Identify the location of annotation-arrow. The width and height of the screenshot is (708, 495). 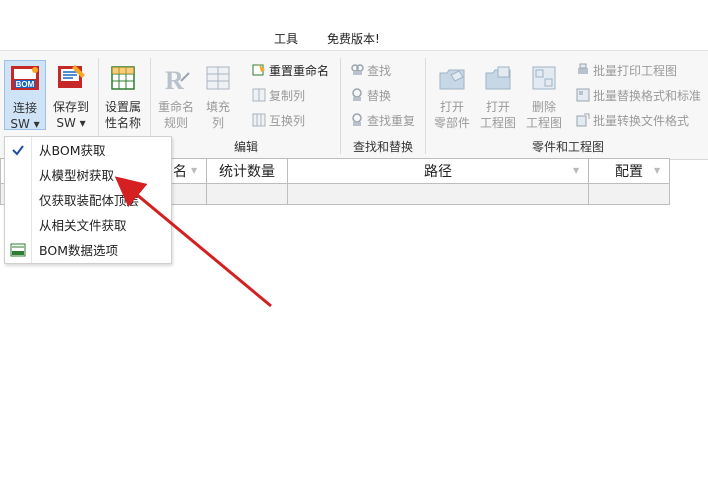
(193, 242).